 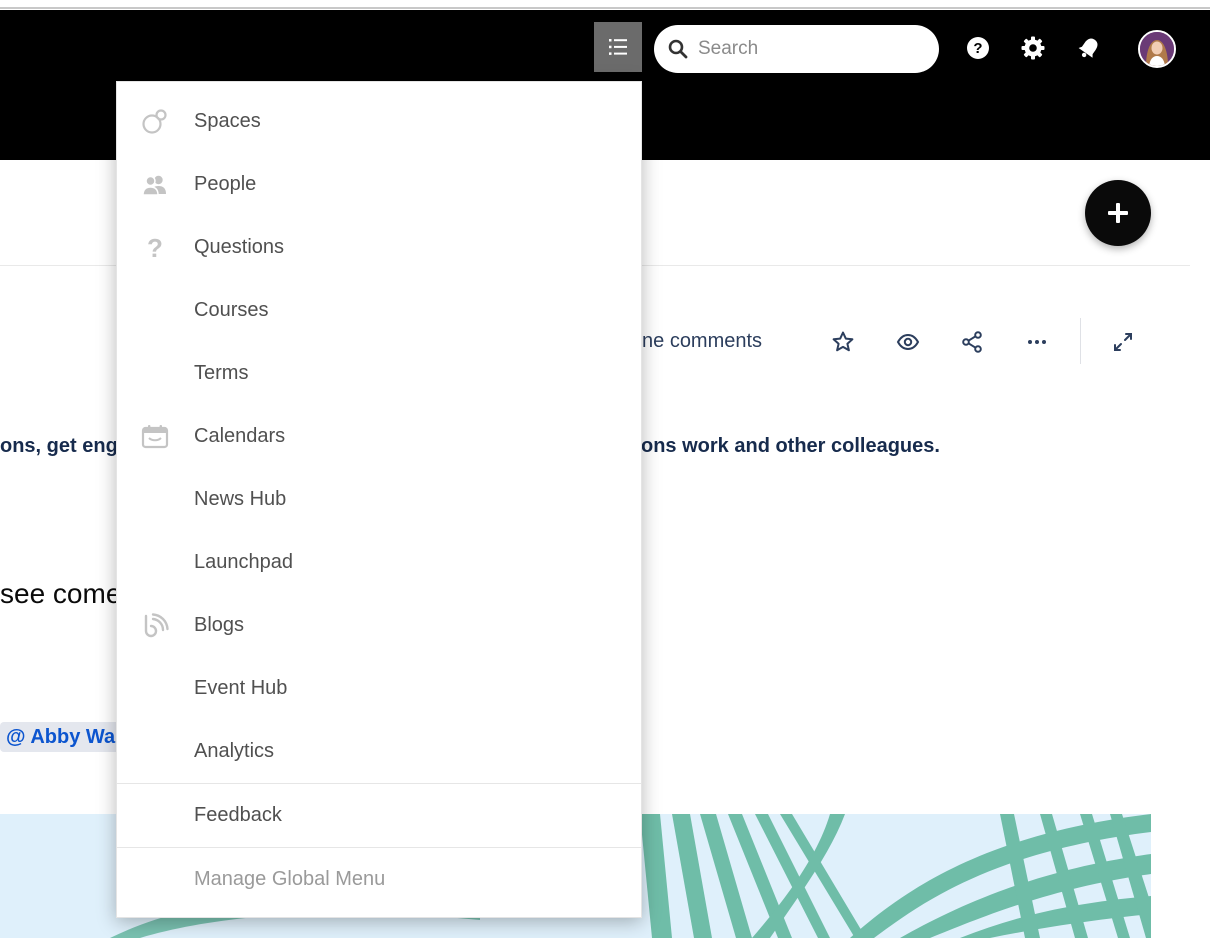 I want to click on star-icon, so click(x=843, y=341).